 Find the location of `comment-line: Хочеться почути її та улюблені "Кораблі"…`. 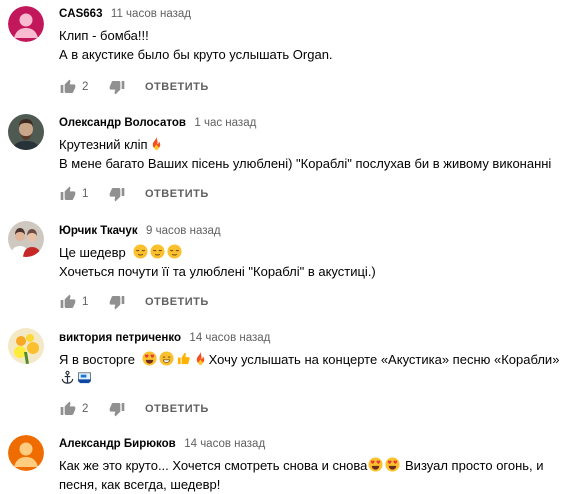

comment-line: Хочеться почути її та улюблені "Кораблі"… is located at coordinates (217, 271).